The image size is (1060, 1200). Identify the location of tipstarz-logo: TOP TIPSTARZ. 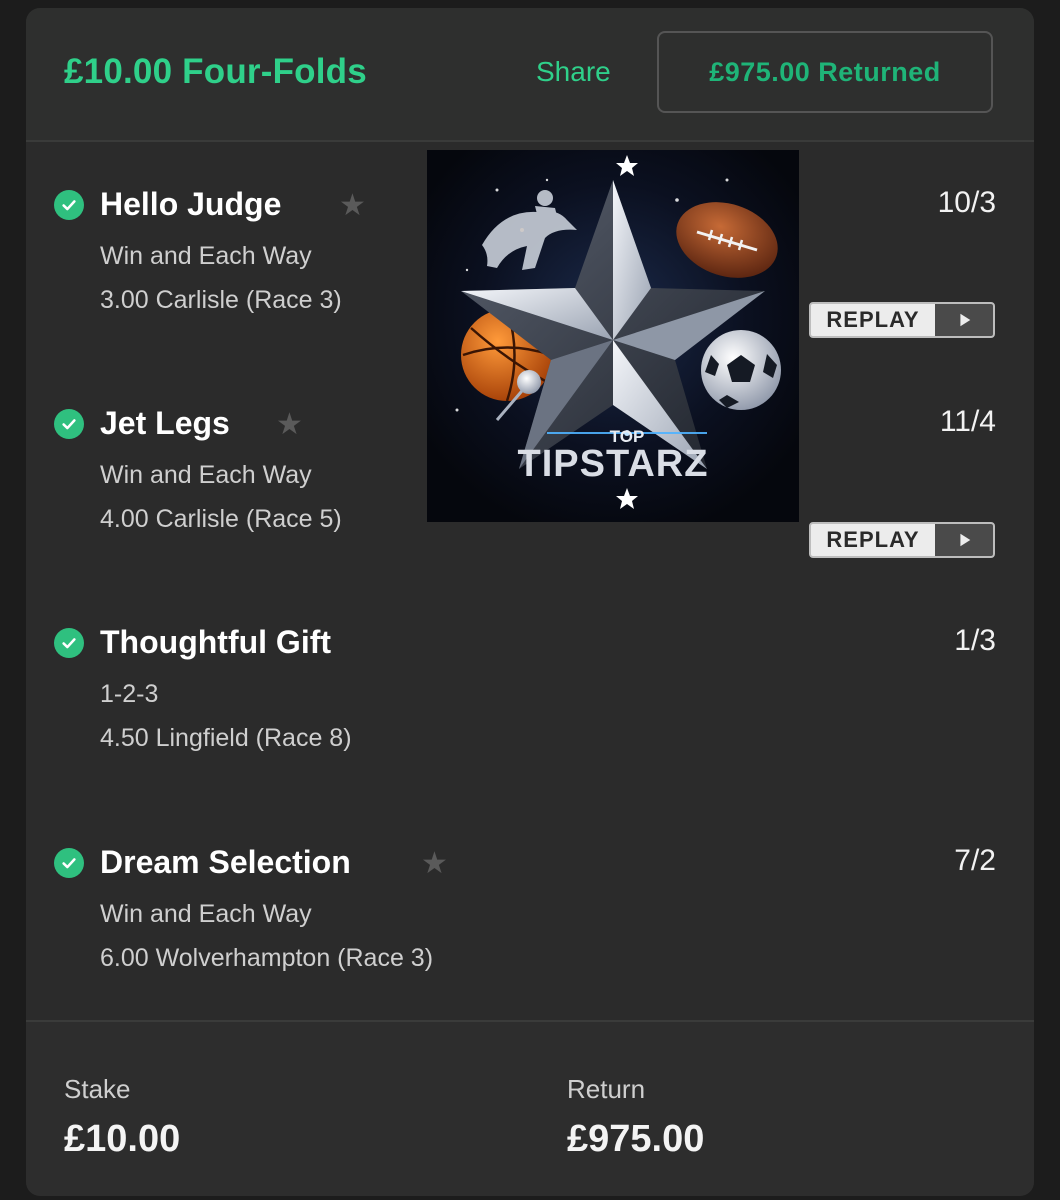
(613, 336).